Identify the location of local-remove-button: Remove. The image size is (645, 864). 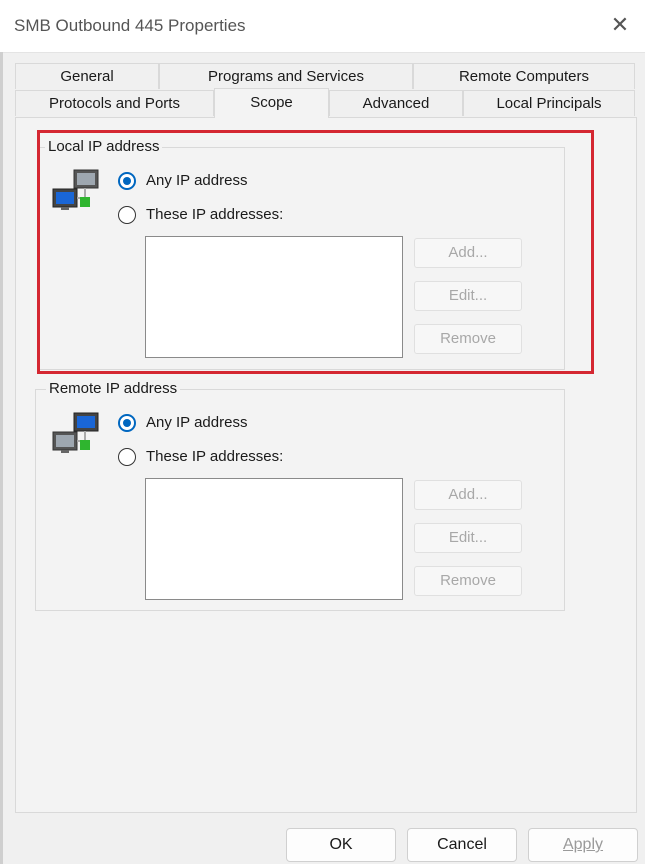
(468, 339).